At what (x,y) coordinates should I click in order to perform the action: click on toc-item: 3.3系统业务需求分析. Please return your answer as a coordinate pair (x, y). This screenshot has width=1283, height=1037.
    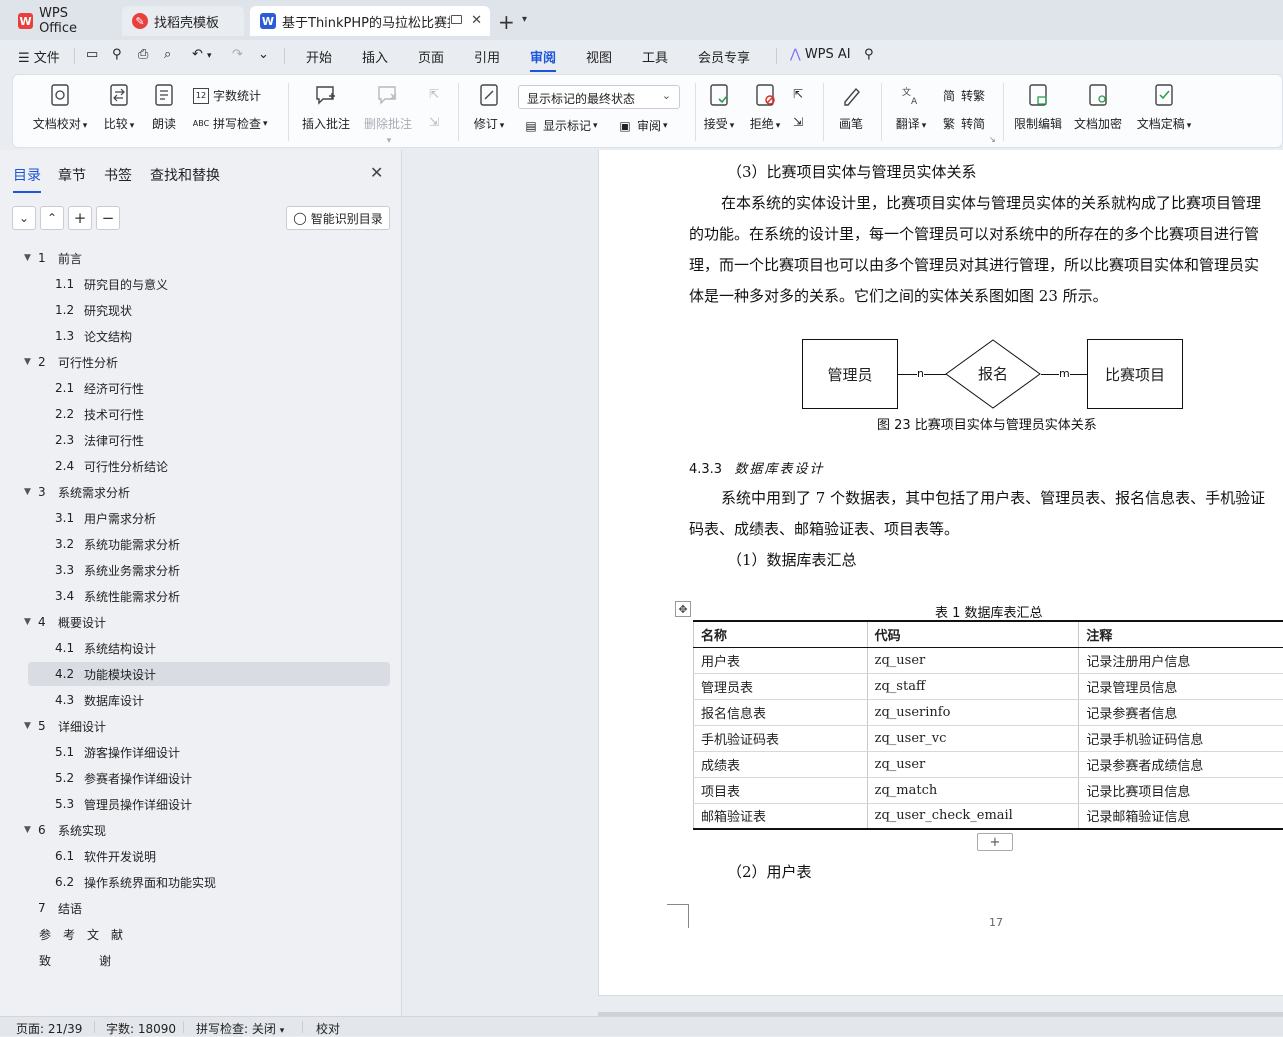
    Looking at the image, I should click on (209, 570).